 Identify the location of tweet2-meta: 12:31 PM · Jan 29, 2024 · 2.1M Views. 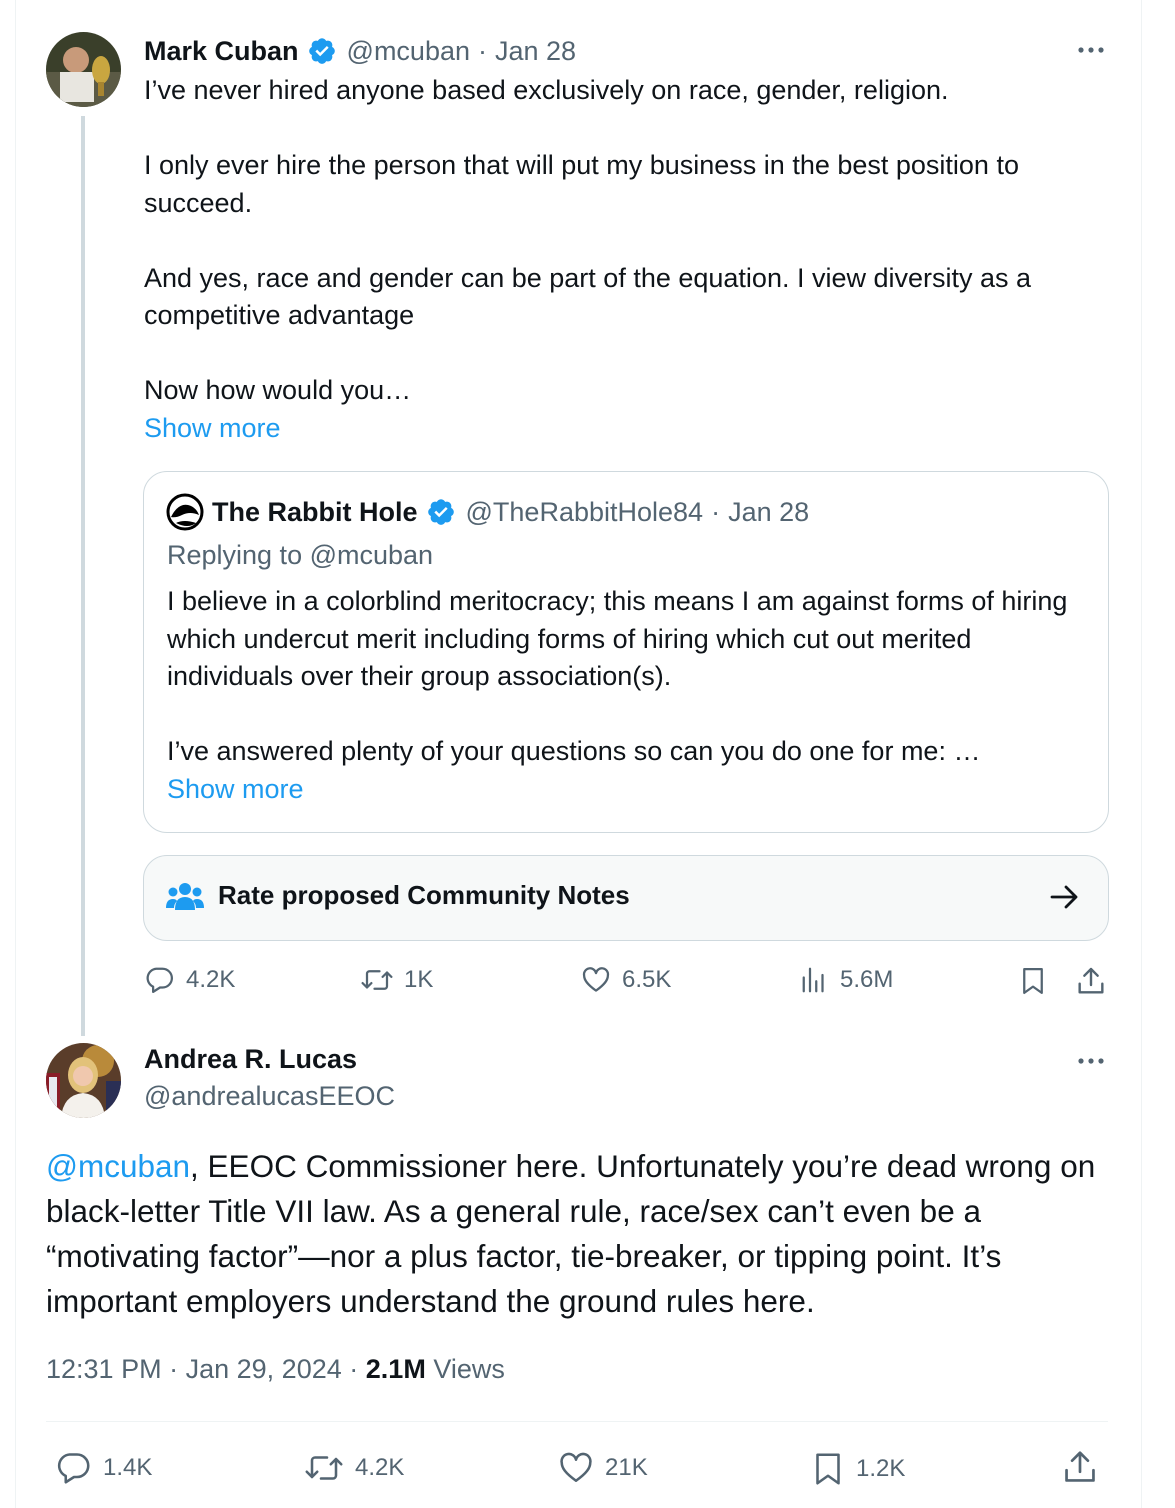
(275, 1369).